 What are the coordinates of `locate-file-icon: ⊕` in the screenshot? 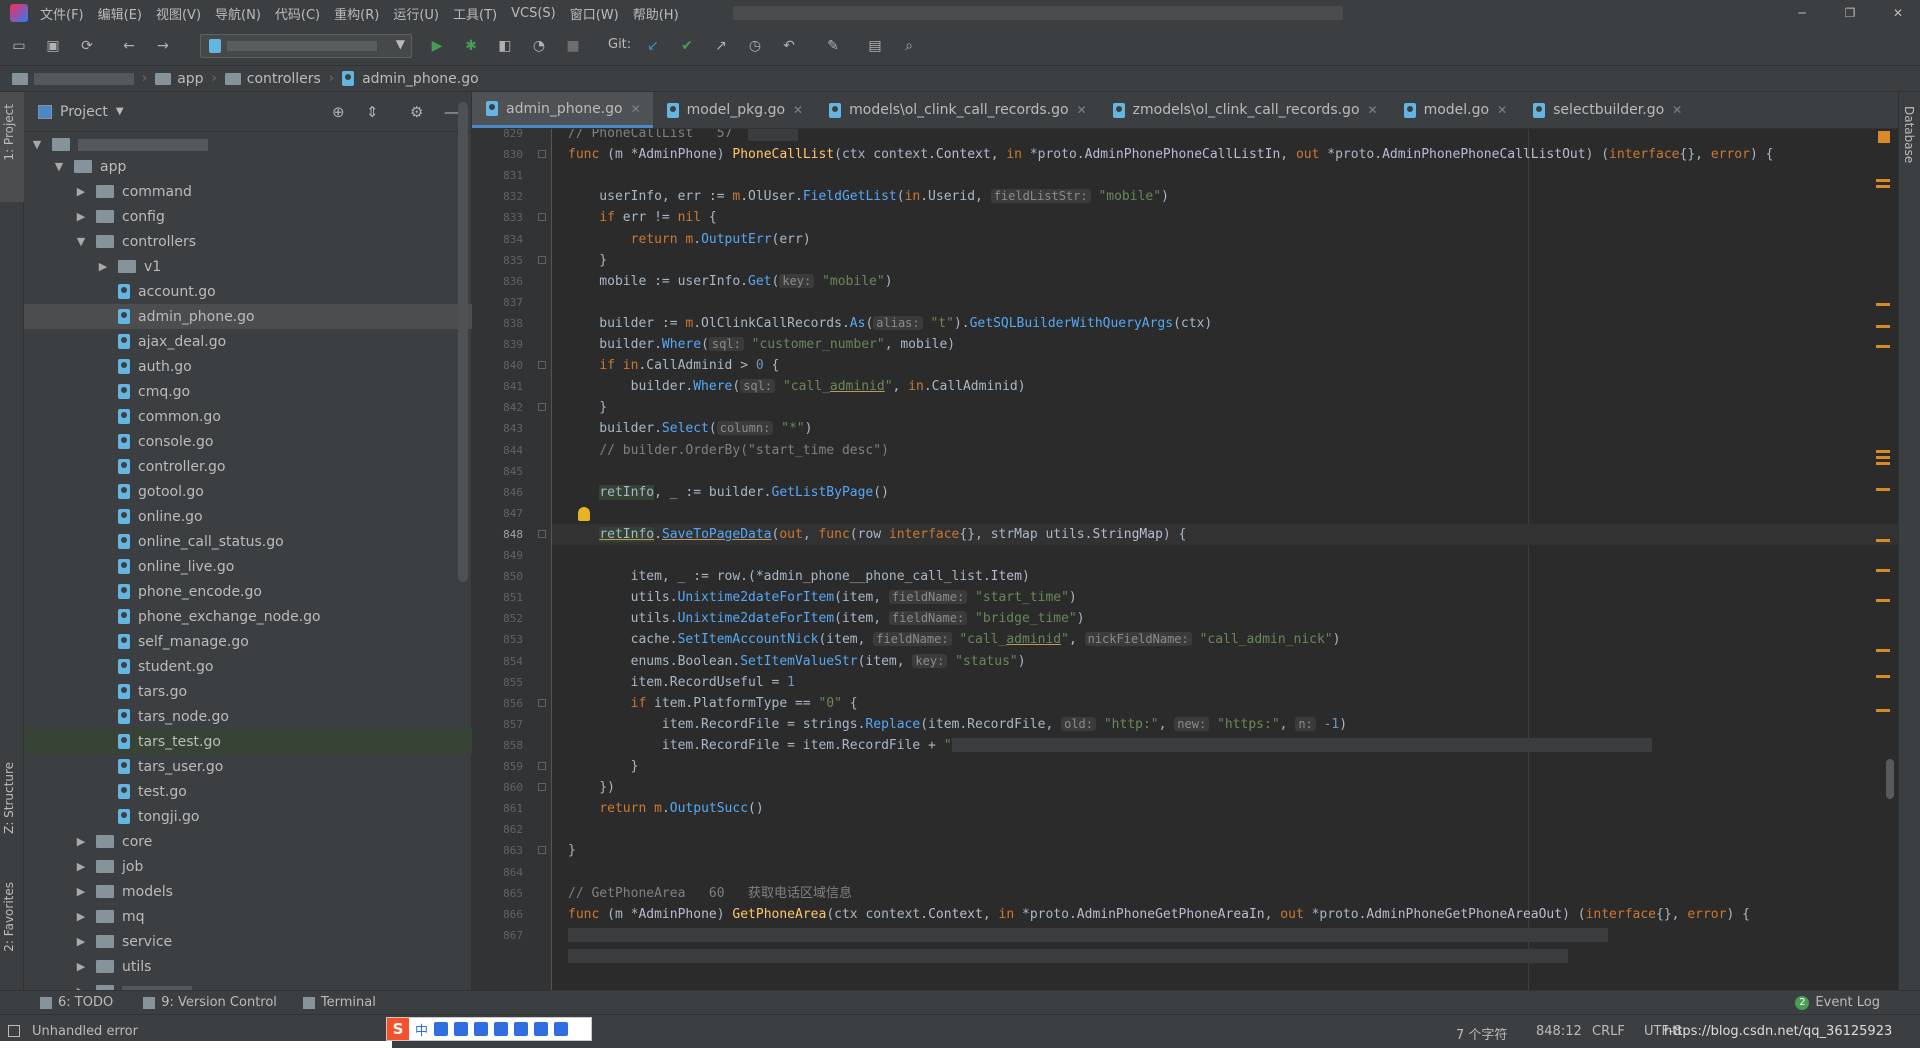 It's located at (338, 112).